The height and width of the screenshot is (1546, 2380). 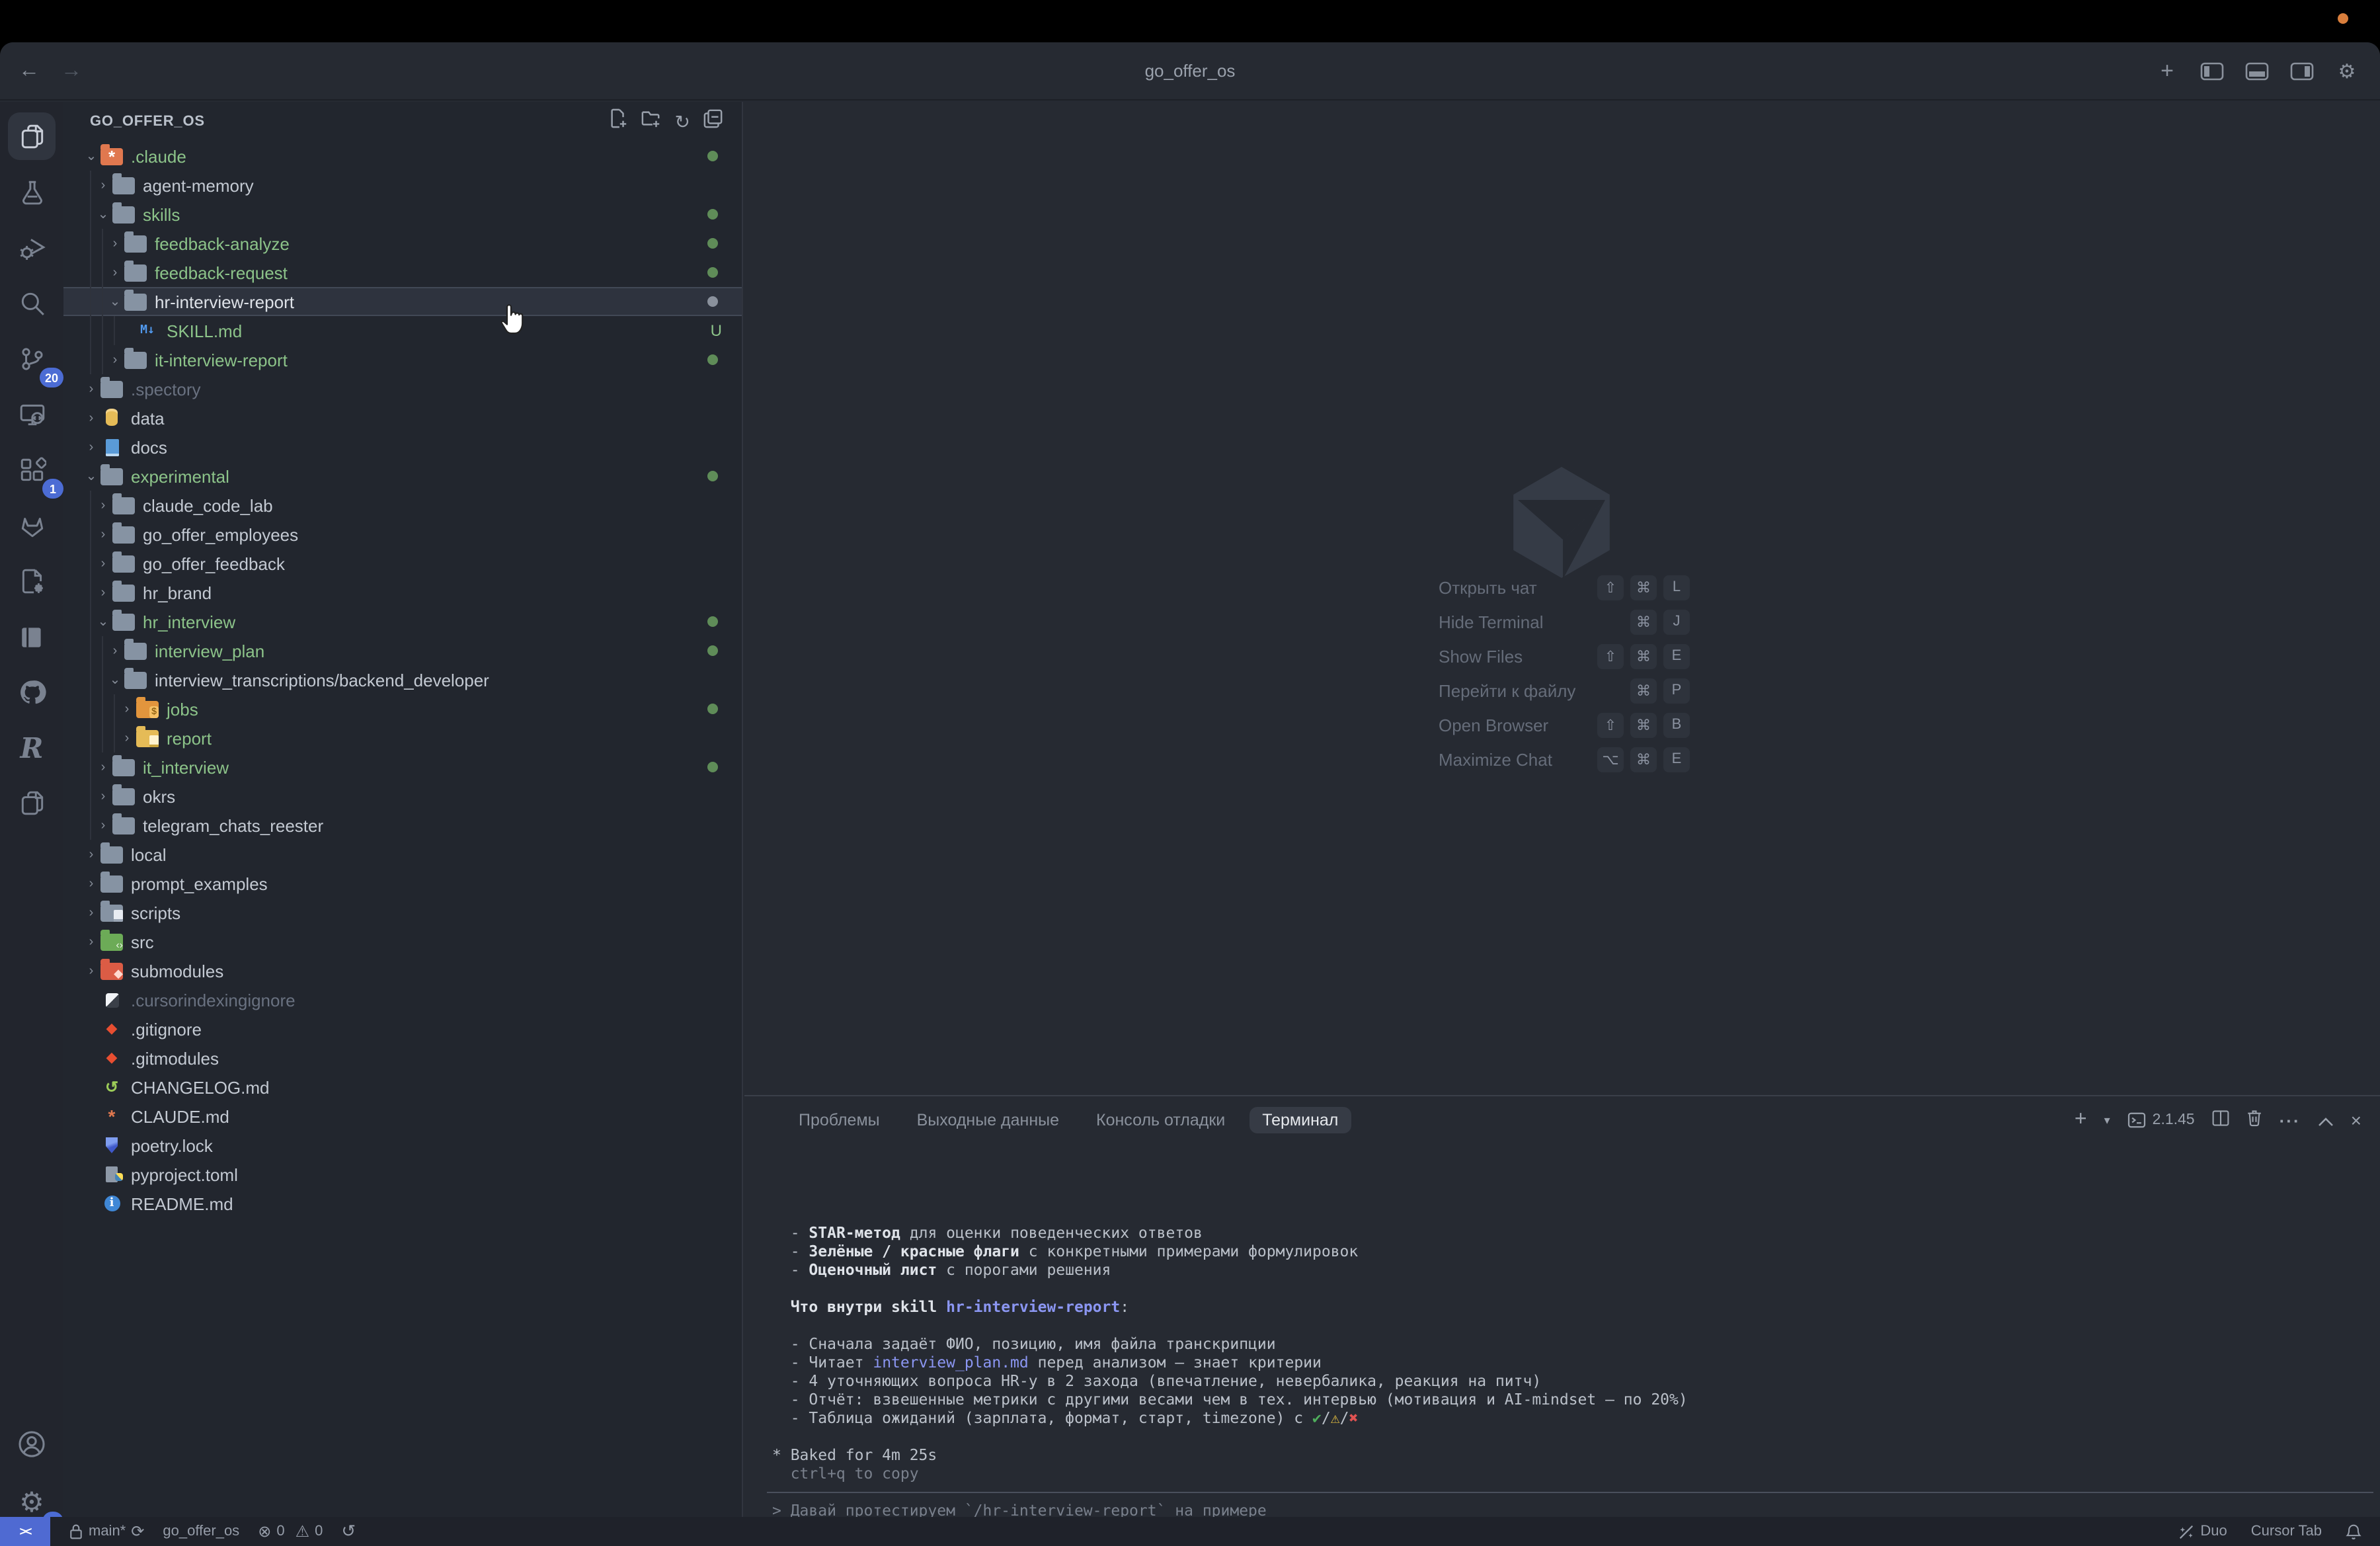 I want to click on new-file-icon, so click(x=619, y=121).